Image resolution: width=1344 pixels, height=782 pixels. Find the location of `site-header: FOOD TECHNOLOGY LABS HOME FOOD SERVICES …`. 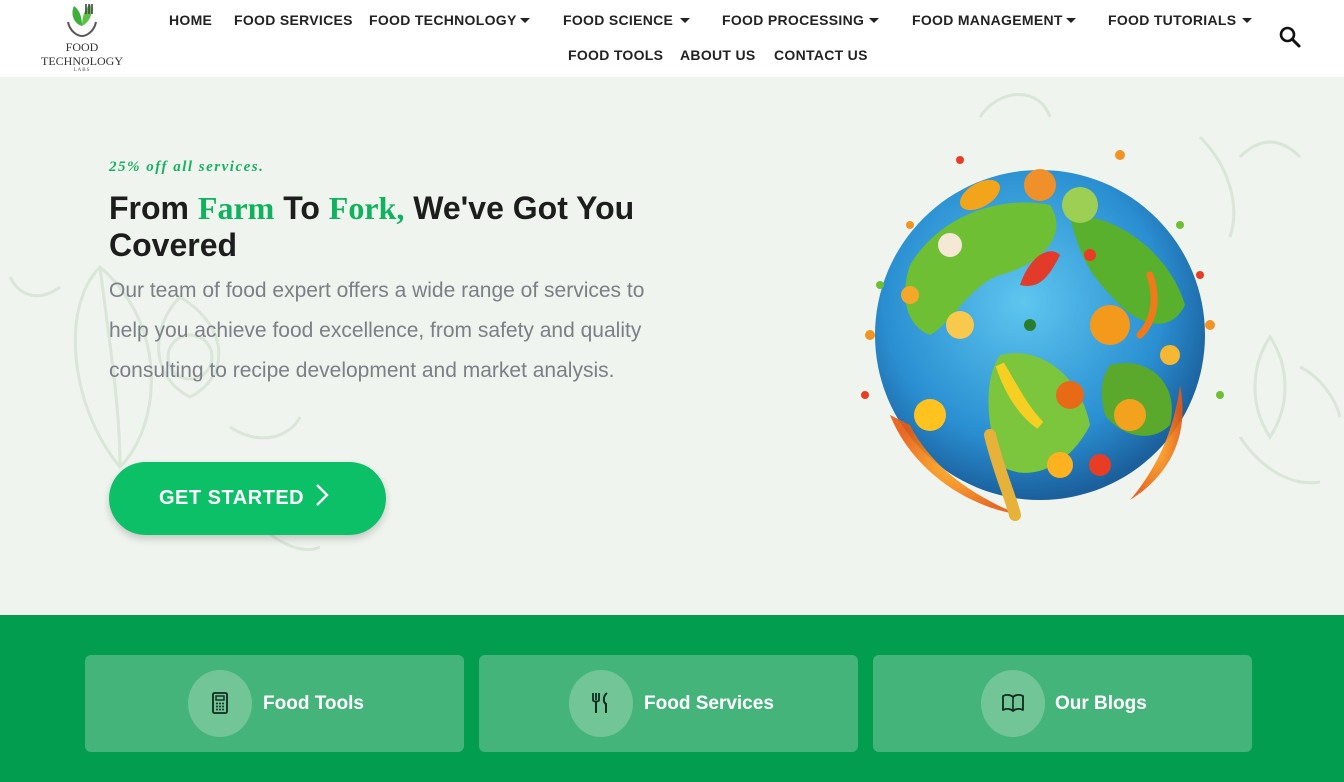

site-header: FOOD TECHNOLOGY LABS HOME FOOD SERVICES … is located at coordinates (672, 38).